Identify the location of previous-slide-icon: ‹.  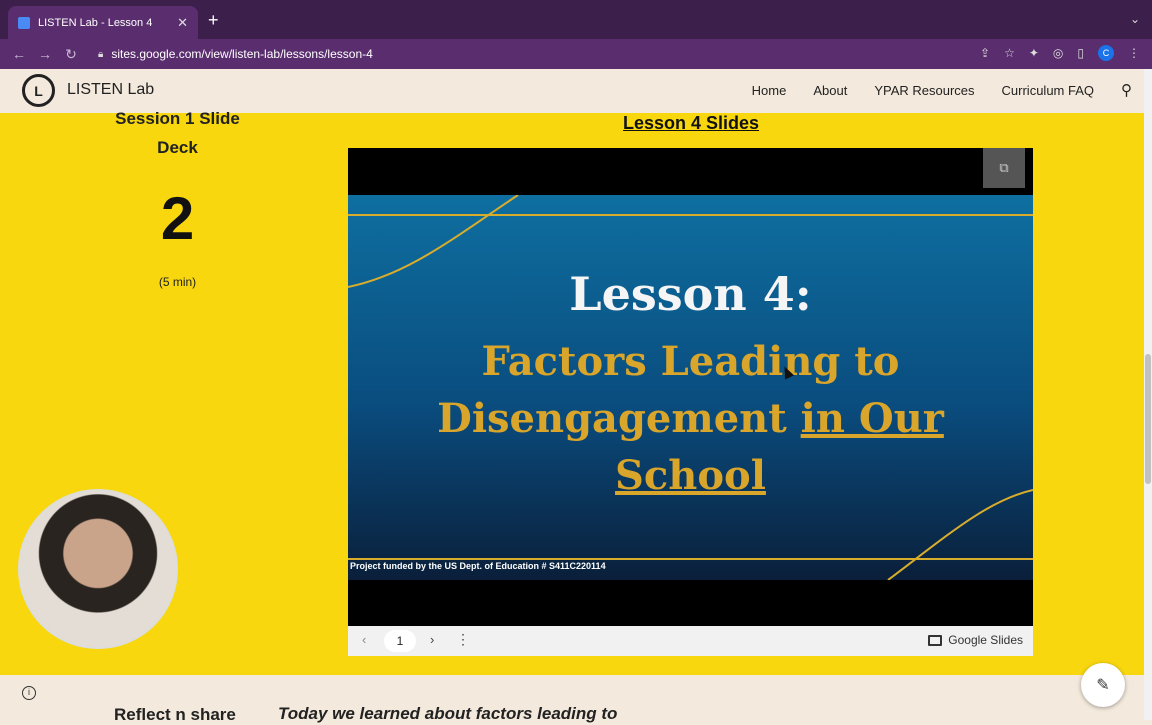
(364, 639).